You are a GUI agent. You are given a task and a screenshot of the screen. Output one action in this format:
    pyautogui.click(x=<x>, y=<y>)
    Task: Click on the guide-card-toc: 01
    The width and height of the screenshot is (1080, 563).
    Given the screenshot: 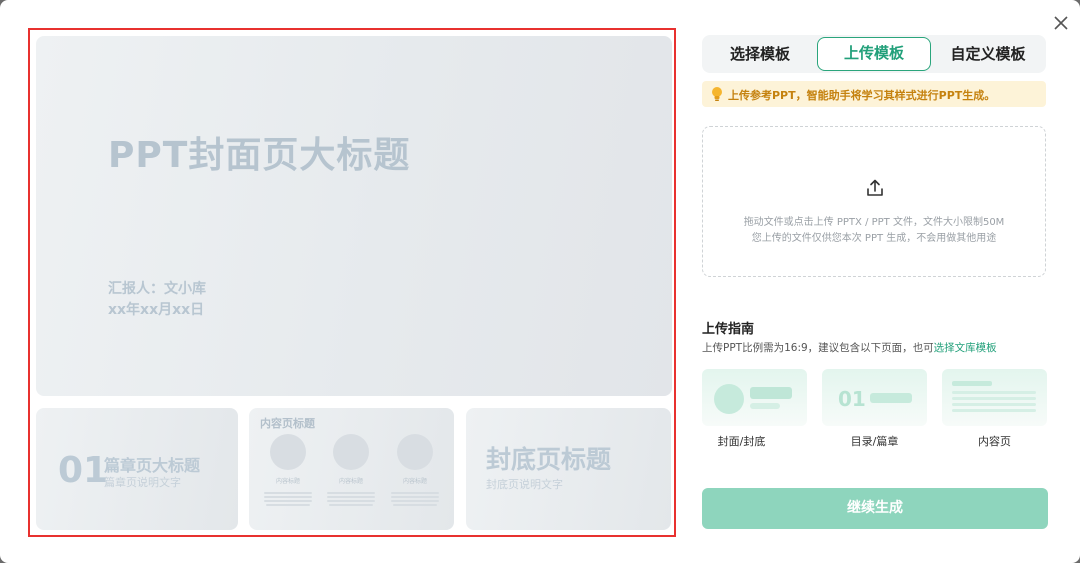 What is the action you would take?
    pyautogui.click(x=874, y=397)
    